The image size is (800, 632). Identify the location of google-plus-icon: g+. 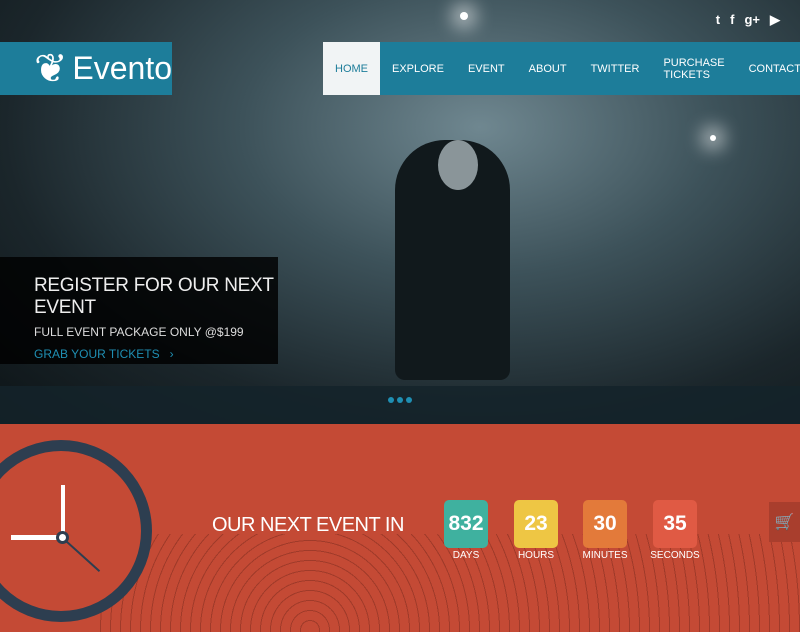
(752, 20).